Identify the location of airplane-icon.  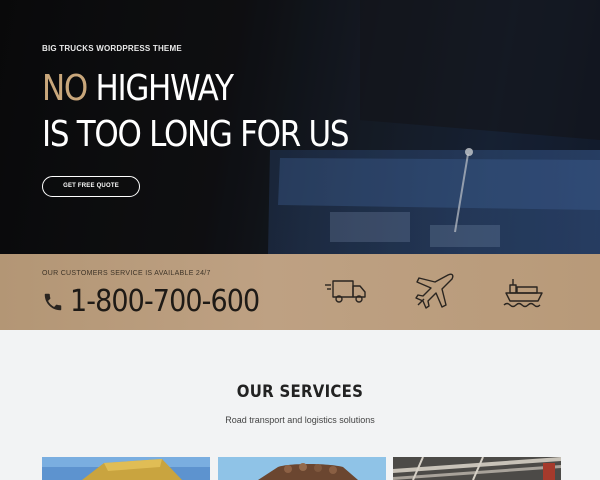
(435, 291).